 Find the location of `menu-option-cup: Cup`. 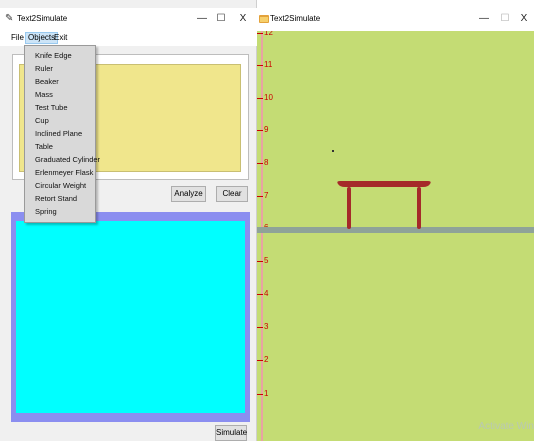

menu-option-cup: Cup is located at coordinates (60, 120).